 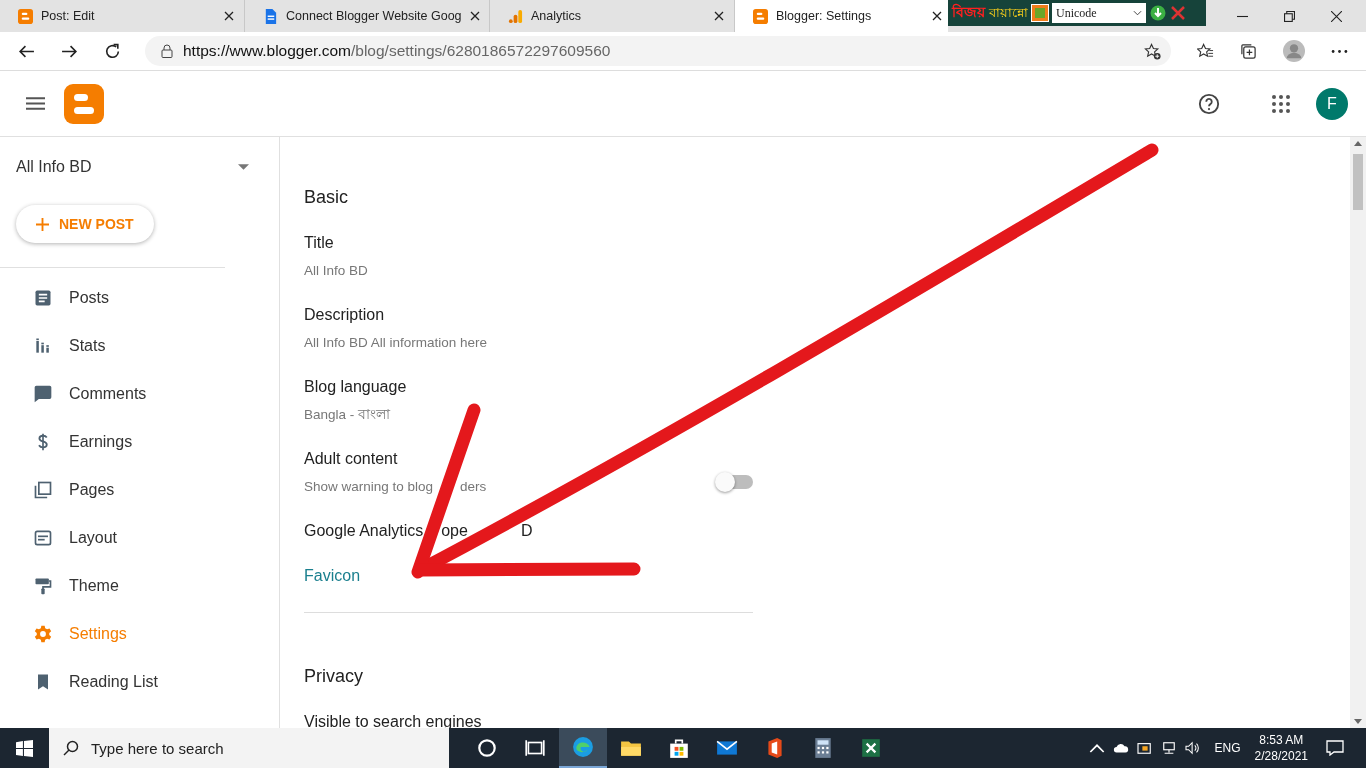 I want to click on speech-bubble-icon, so click(x=43, y=394).